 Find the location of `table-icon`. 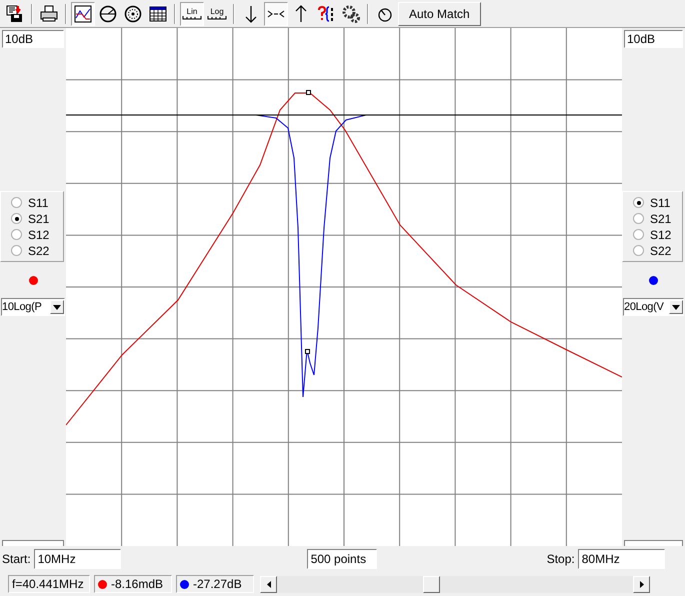

table-icon is located at coordinates (158, 13).